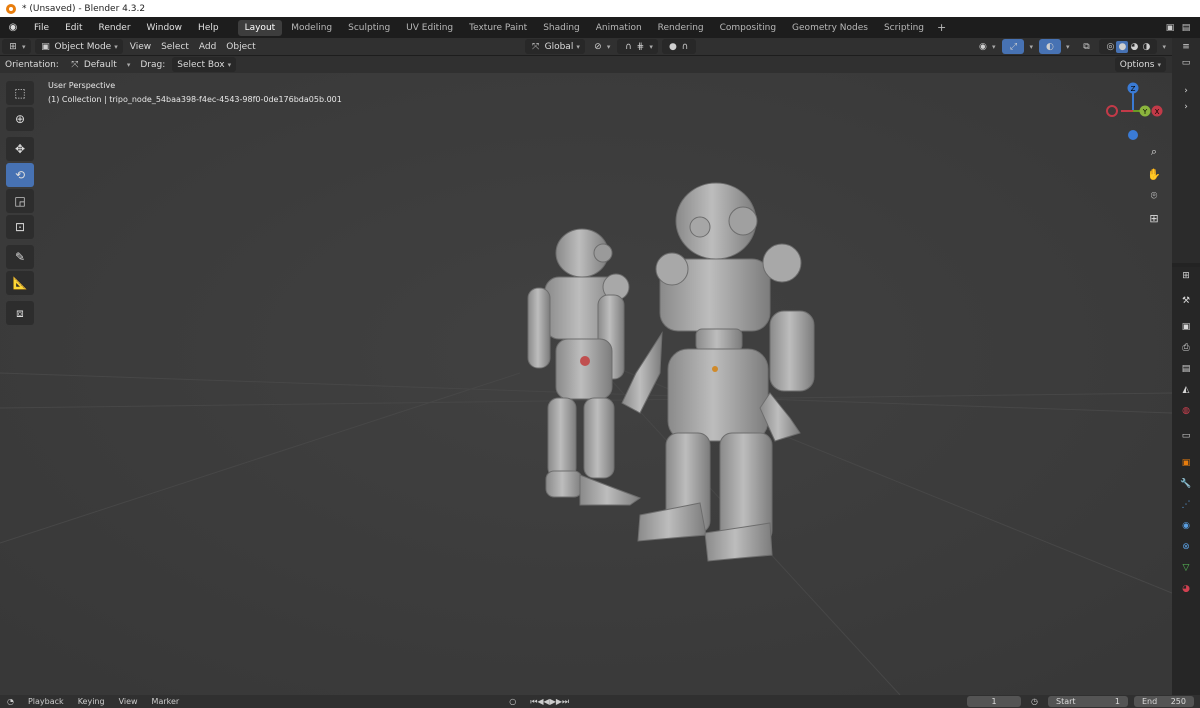  Describe the element at coordinates (1186, 568) in the screenshot. I see `data-mesh-icon: ▽` at that location.